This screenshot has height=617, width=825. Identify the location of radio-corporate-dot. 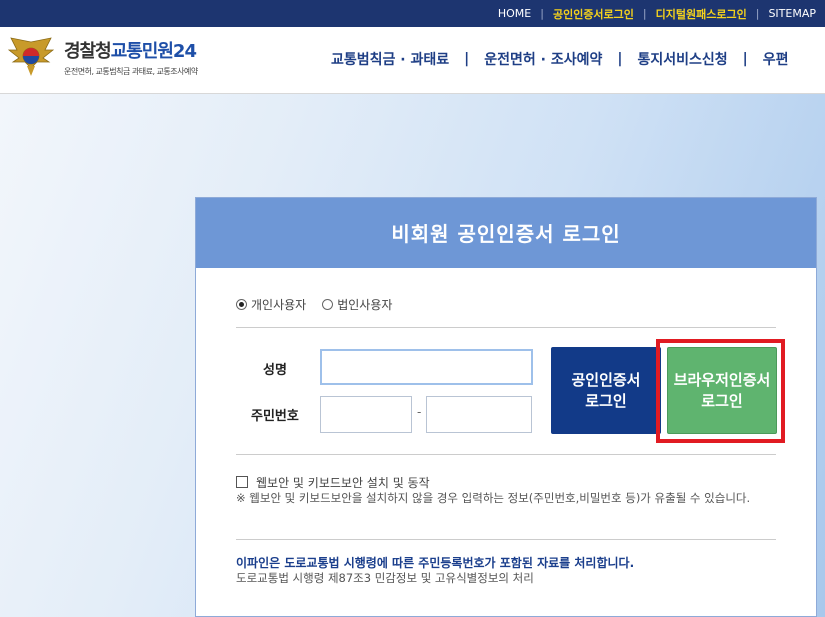
(328, 304).